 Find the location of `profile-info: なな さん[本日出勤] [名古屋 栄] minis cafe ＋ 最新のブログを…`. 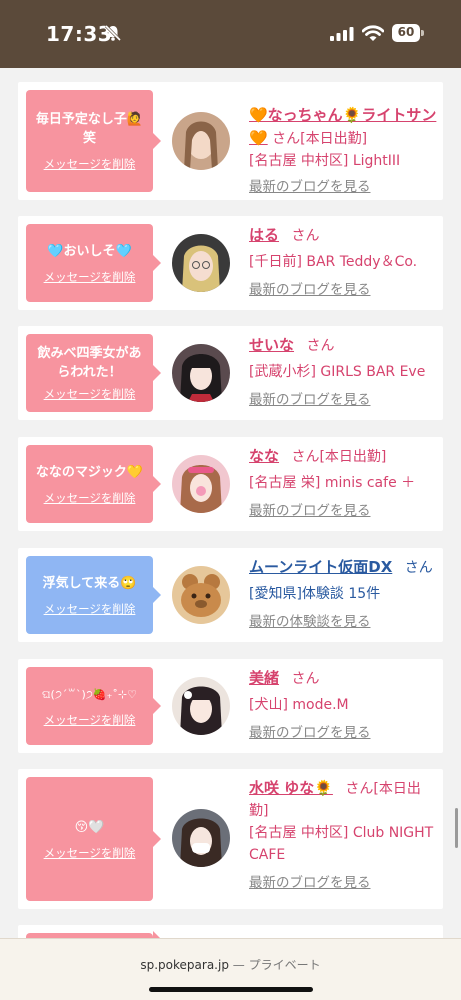

profile-info: なな さん[本日出勤] [名古屋 栄] minis cafe ＋ 最新のブログを… is located at coordinates (344, 483).